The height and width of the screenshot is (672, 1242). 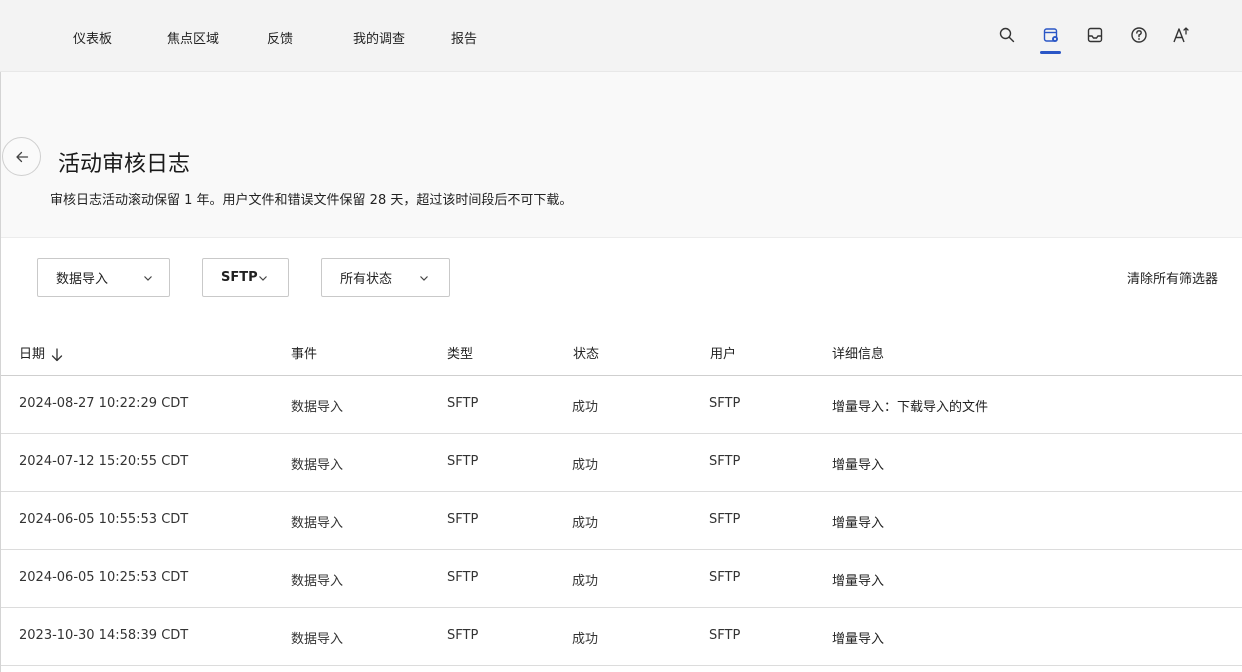 I want to click on column-header-status: 状态, so click(x=586, y=354).